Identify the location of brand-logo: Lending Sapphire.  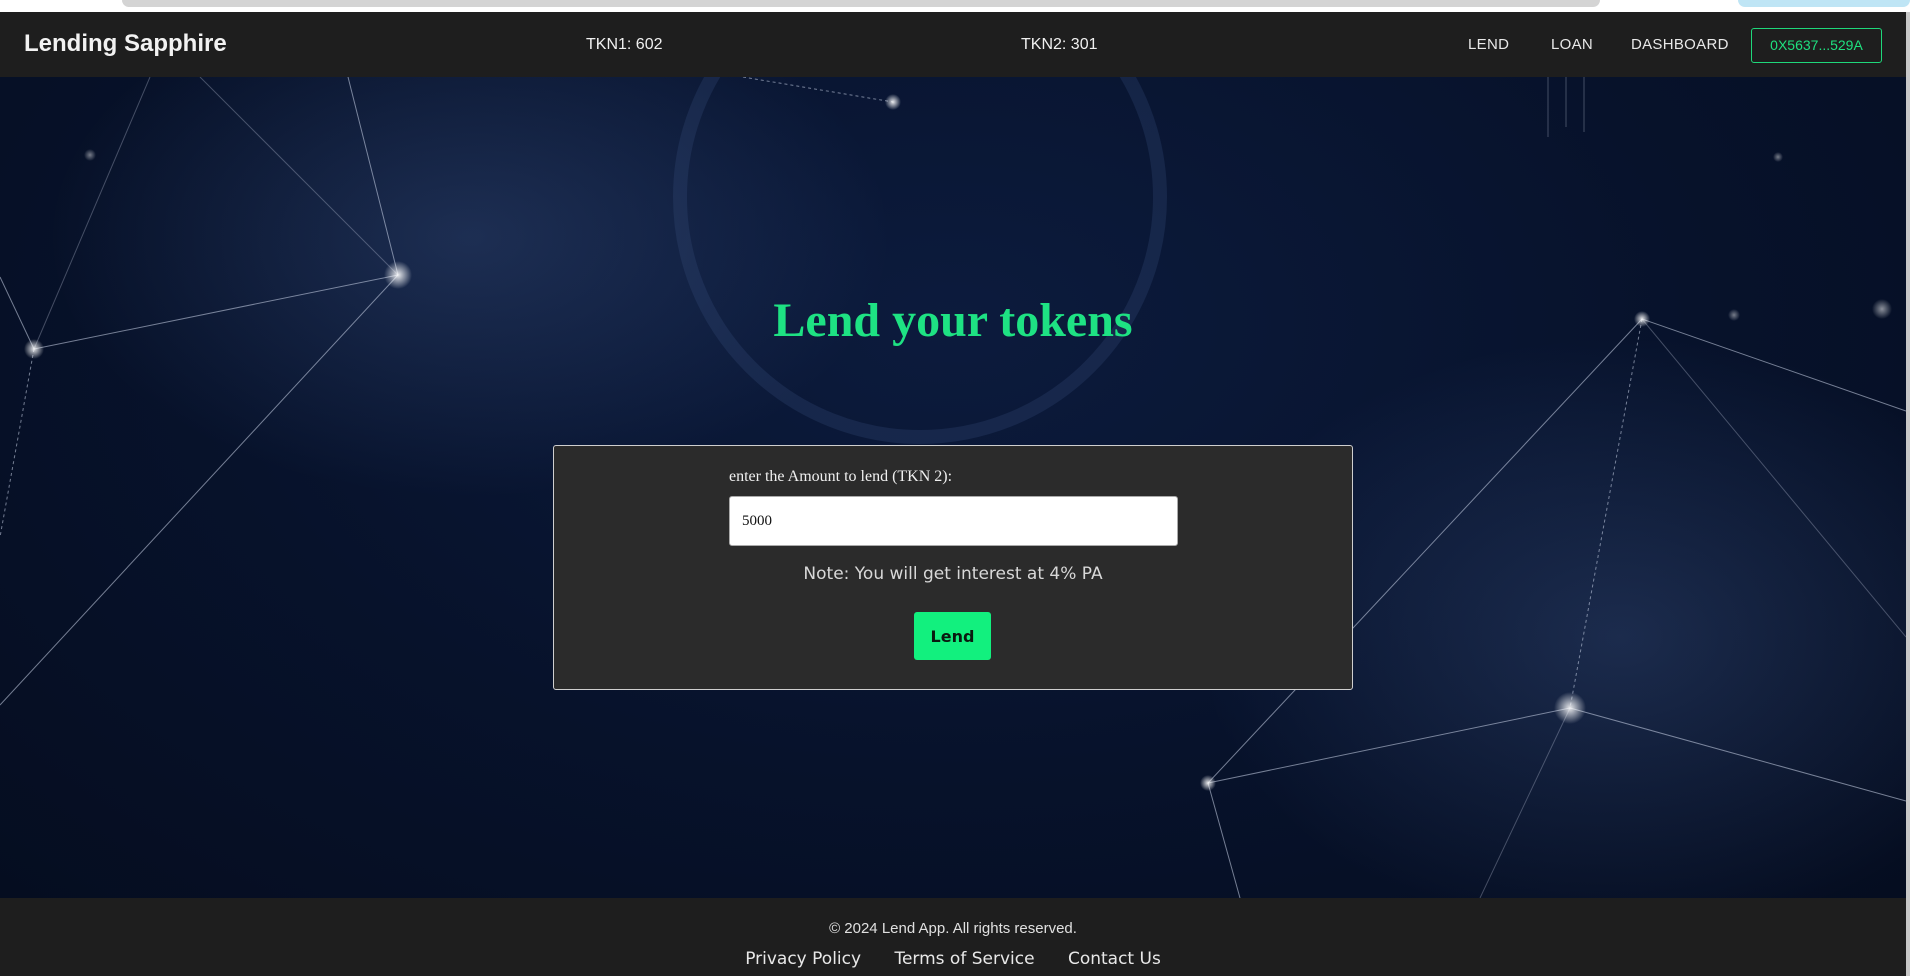
(125, 44).